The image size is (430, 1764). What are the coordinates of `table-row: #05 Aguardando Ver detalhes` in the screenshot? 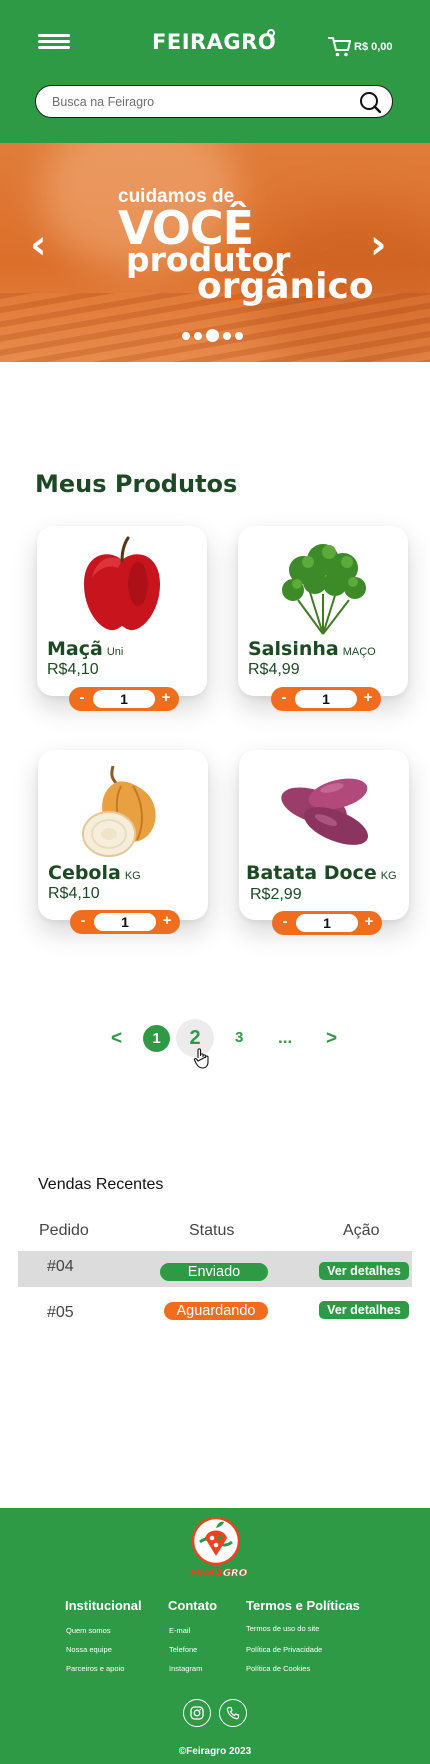 It's located at (215, 1310).